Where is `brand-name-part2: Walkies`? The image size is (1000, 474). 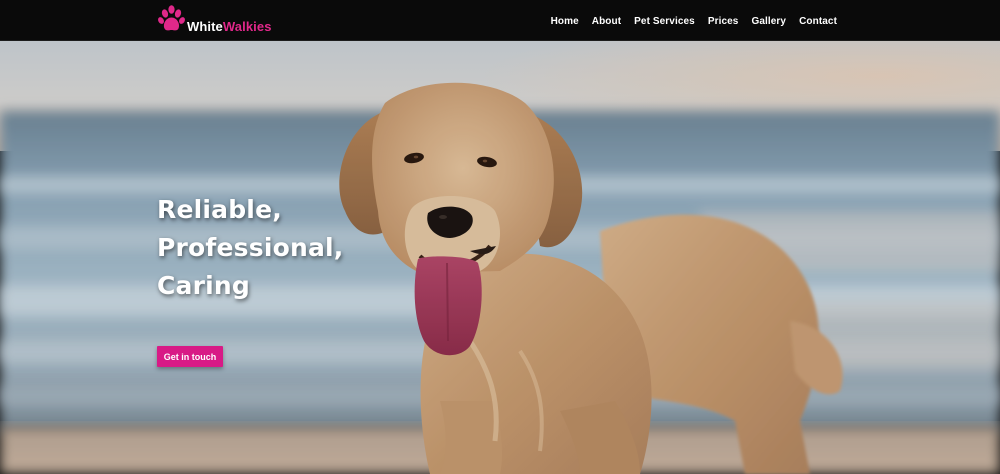 brand-name-part2: Walkies is located at coordinates (247, 26).